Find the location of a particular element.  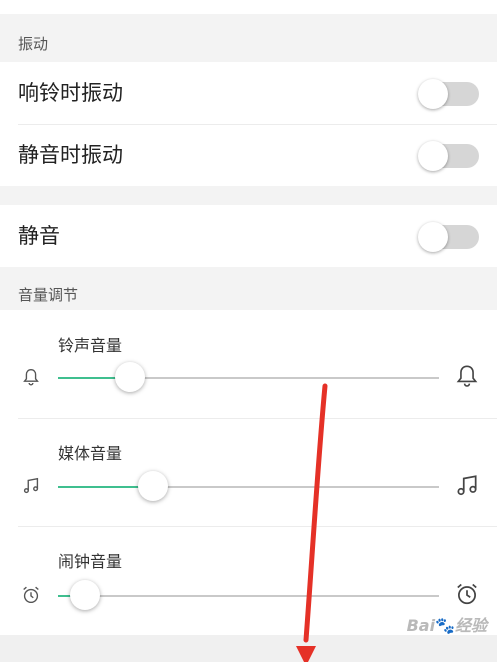

music-note-icon is located at coordinates (467, 485).